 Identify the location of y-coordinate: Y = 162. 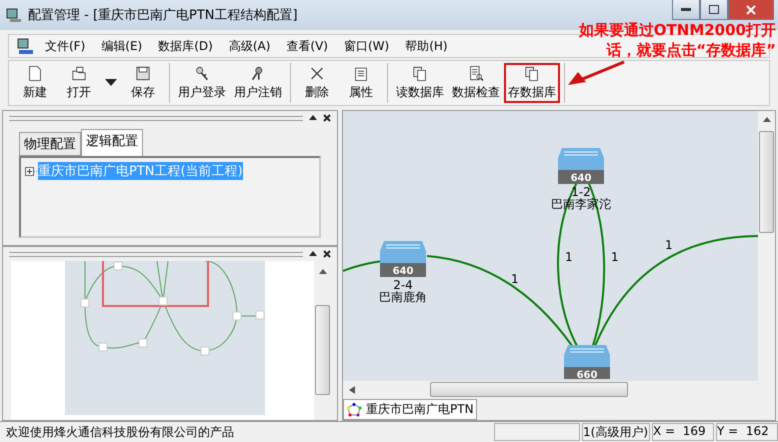
(747, 432).